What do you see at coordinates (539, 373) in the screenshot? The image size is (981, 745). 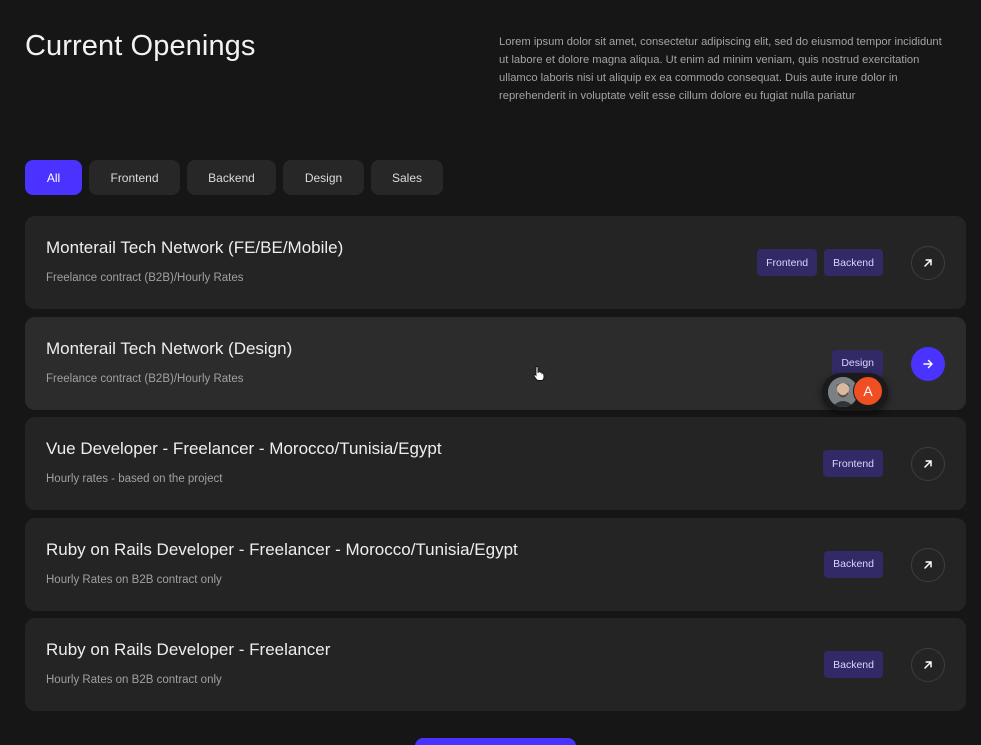 I see `hand-pointer-icon` at bounding box center [539, 373].